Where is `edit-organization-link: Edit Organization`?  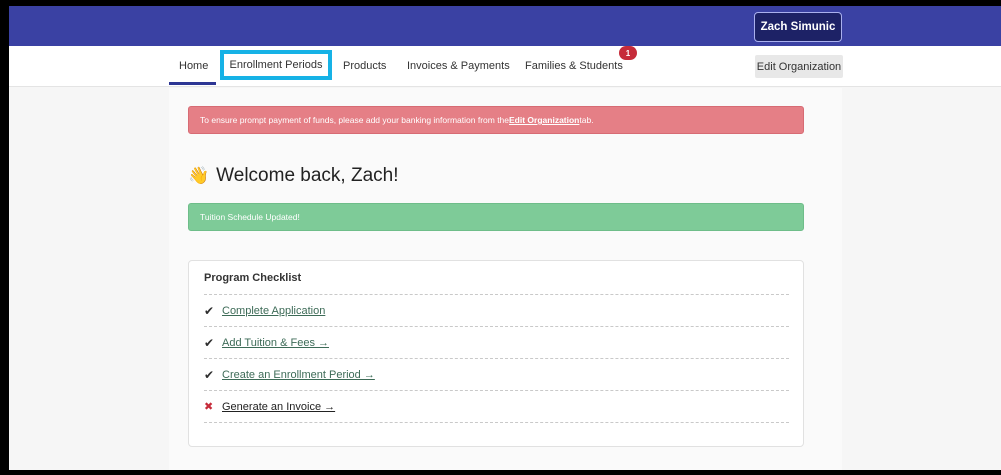
edit-organization-link: Edit Organization is located at coordinates (544, 120).